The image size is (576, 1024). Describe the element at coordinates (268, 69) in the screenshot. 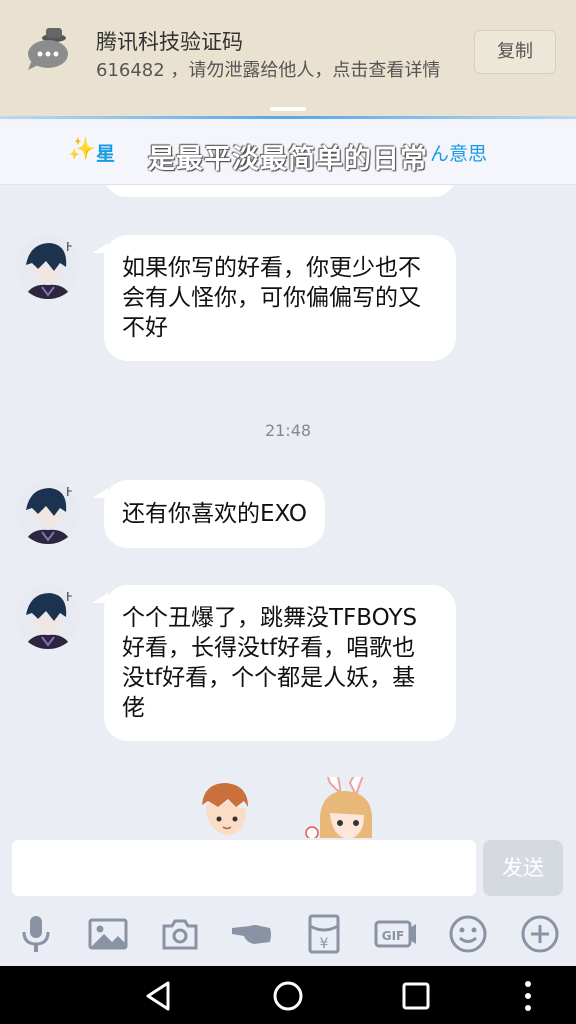

I see `notification-body: 616482 ，请勿泄露给他人，点击查看详情` at that location.